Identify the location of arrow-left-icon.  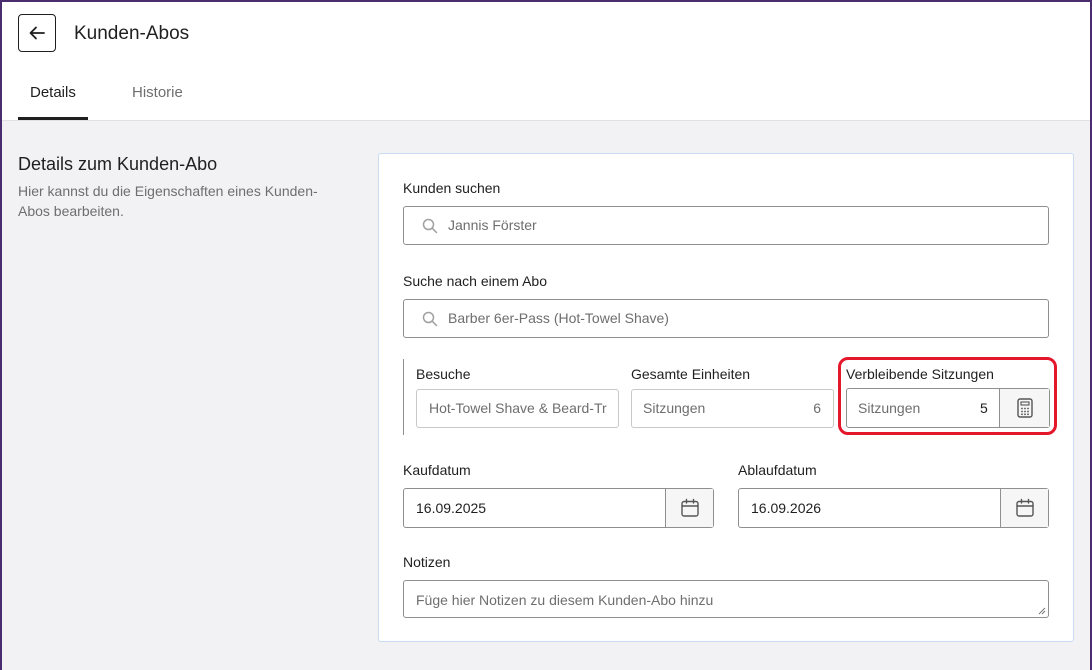
(37, 33).